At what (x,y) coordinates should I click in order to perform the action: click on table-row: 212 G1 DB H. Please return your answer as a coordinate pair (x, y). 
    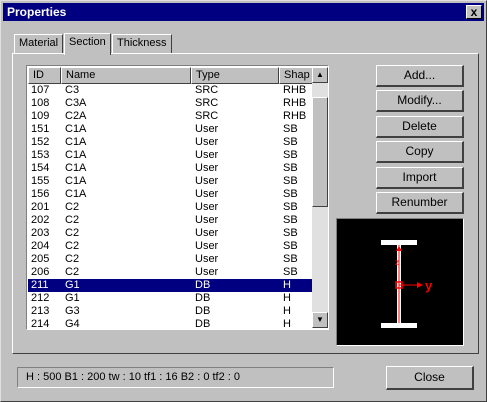
    Looking at the image, I should click on (170, 298).